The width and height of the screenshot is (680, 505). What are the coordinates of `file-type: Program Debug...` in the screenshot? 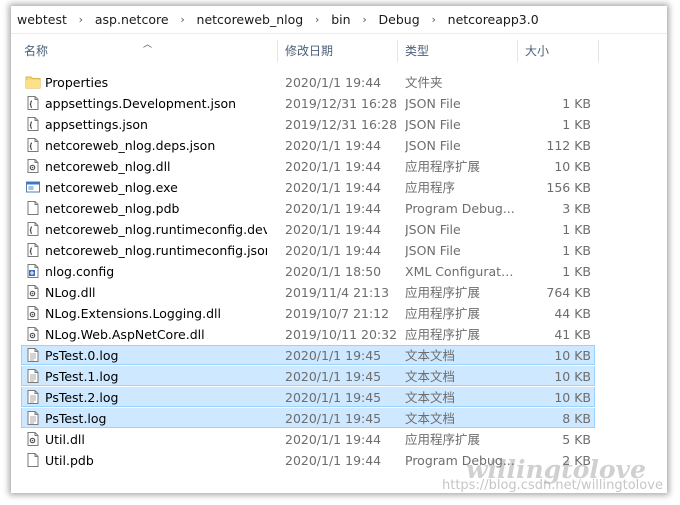 It's located at (460, 208).